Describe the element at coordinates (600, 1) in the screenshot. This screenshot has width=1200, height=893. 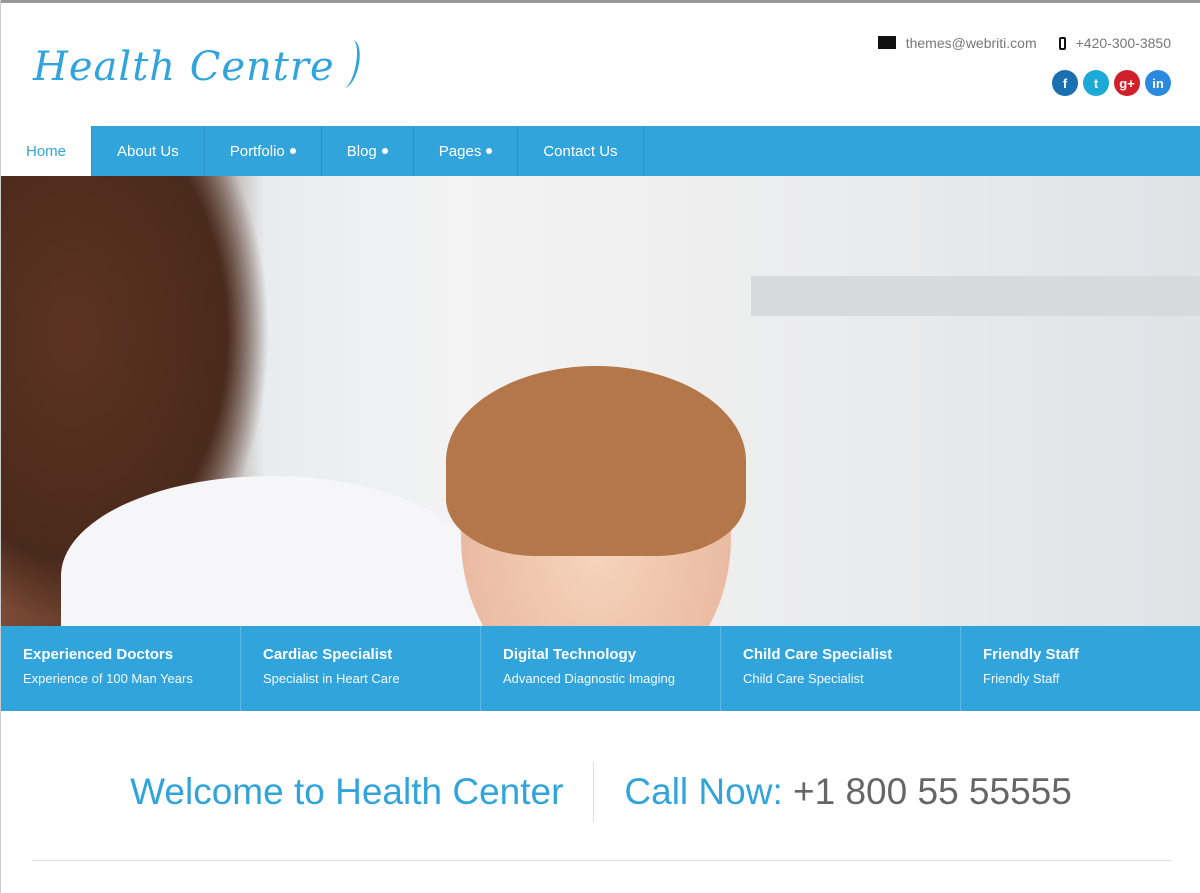
I see `browser-edge` at that location.